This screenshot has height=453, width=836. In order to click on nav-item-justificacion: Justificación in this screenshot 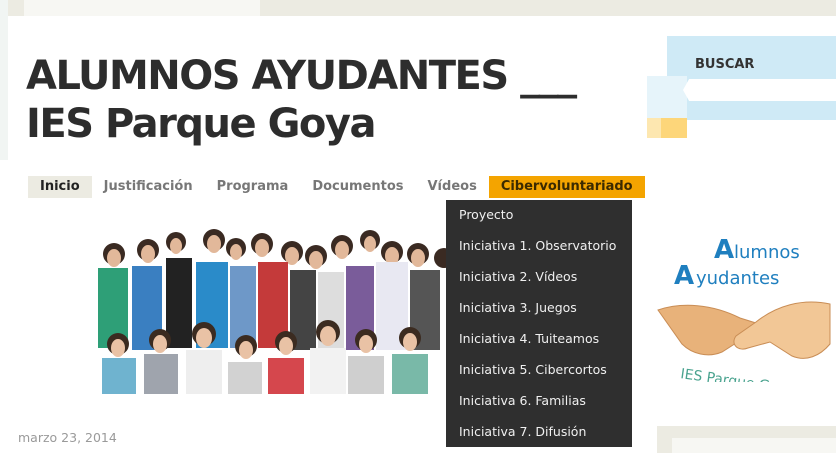, I will do `click(148, 187)`.